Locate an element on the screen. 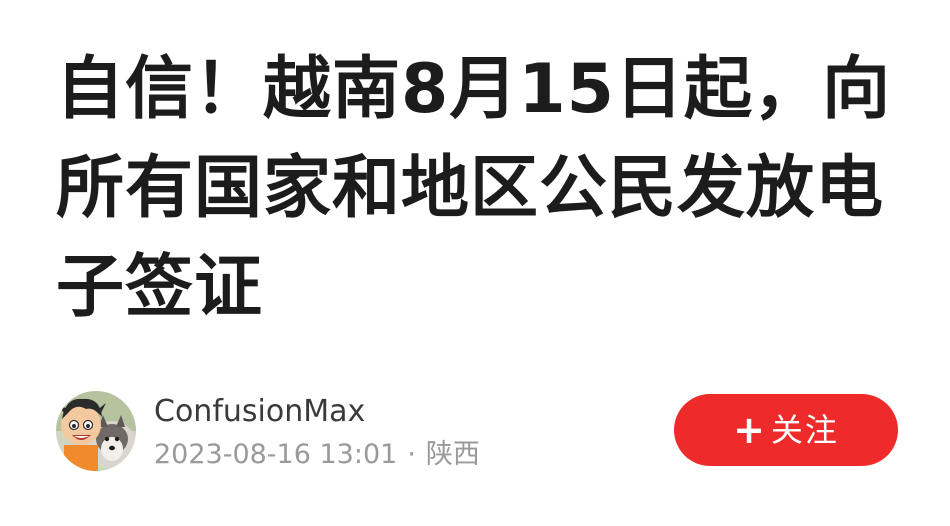 The image size is (950, 526). post-meta: 2023-08-16 13:01 · 陕西 is located at coordinates (317, 455).